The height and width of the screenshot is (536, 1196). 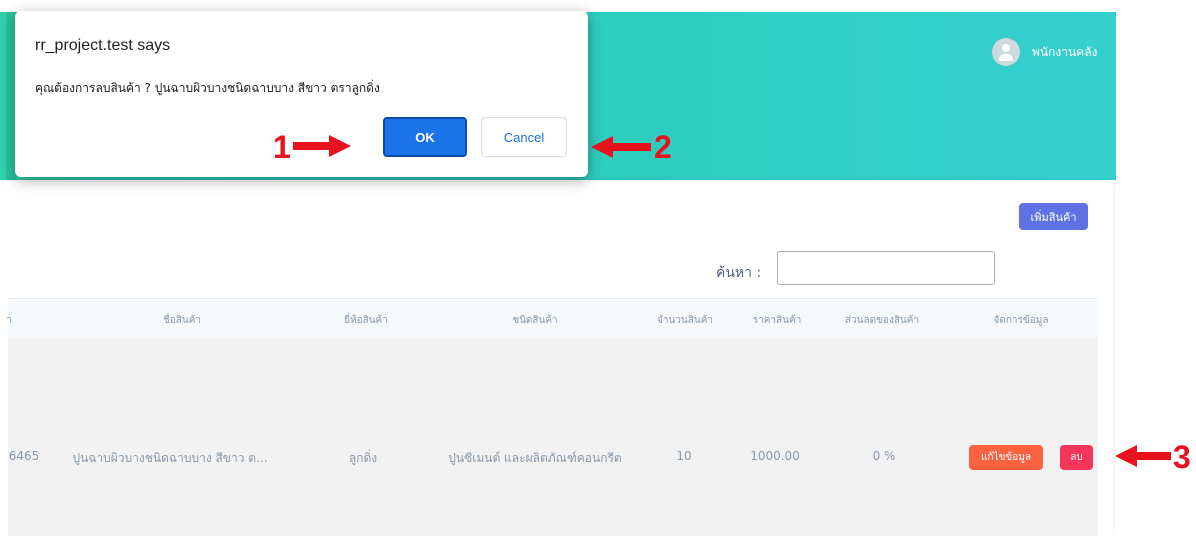 What do you see at coordinates (535, 458) in the screenshot?
I see `cell-type: ปูนซีเมนต์ และผลิตภัณฑ์คอนกรีต` at bounding box center [535, 458].